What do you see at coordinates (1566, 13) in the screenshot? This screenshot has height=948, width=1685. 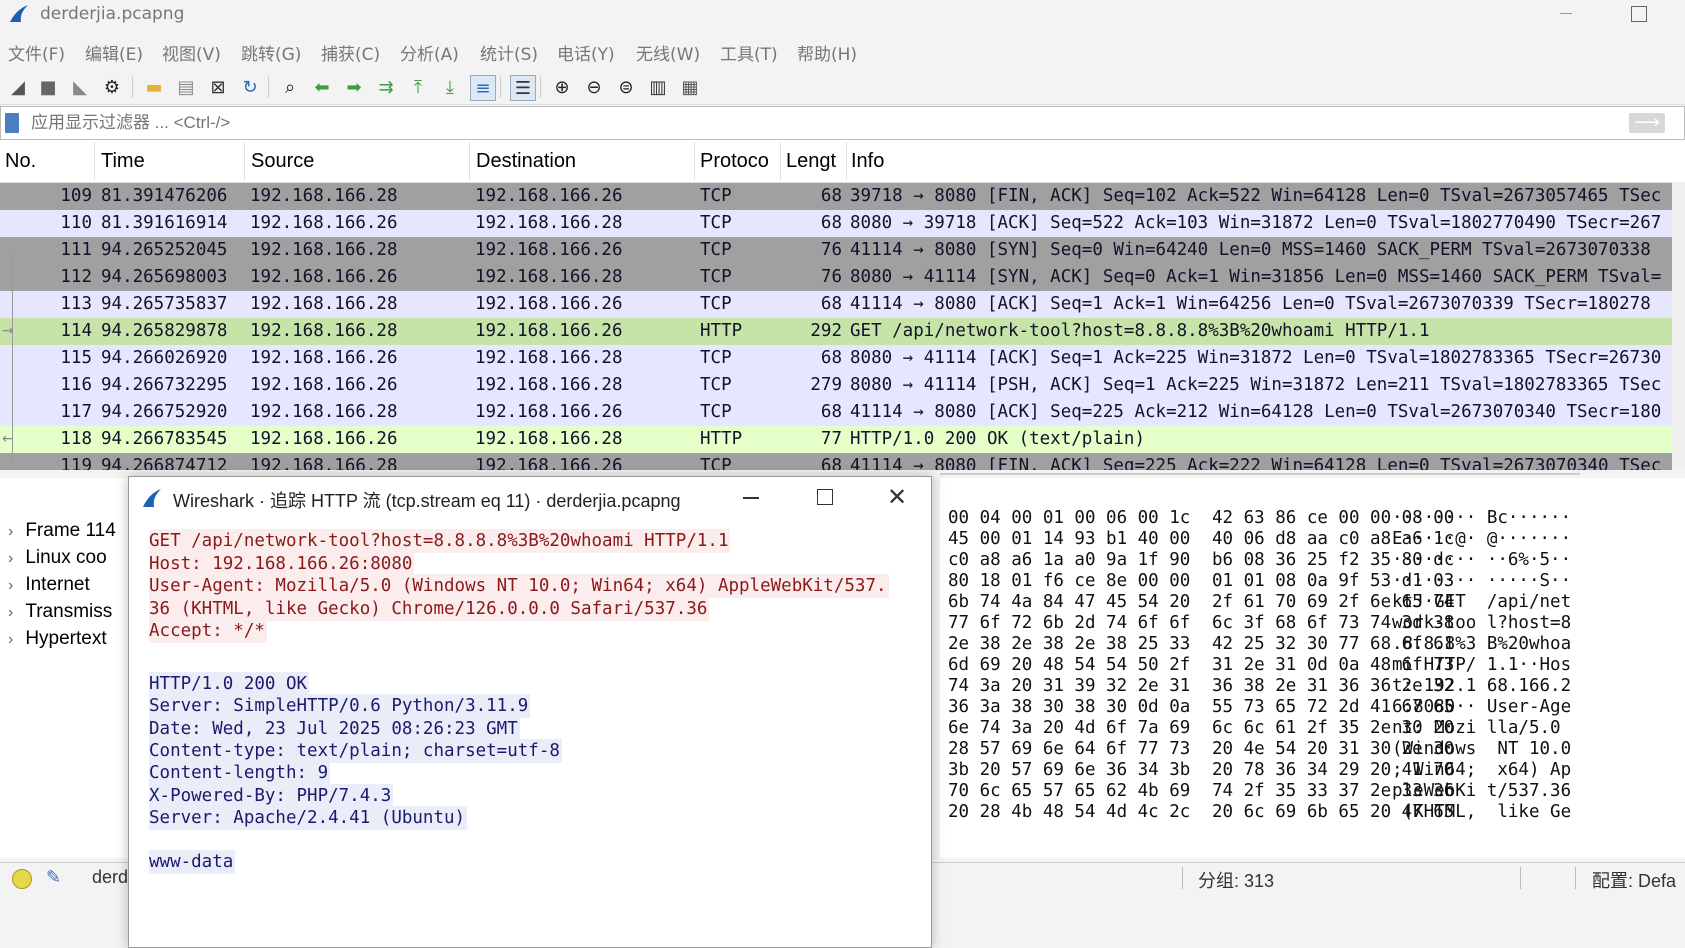 I see `minimize-button` at bounding box center [1566, 13].